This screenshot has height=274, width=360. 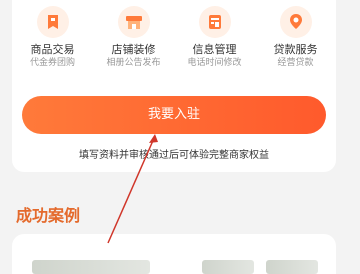 I want to click on tag-icon, so click(x=52, y=22).